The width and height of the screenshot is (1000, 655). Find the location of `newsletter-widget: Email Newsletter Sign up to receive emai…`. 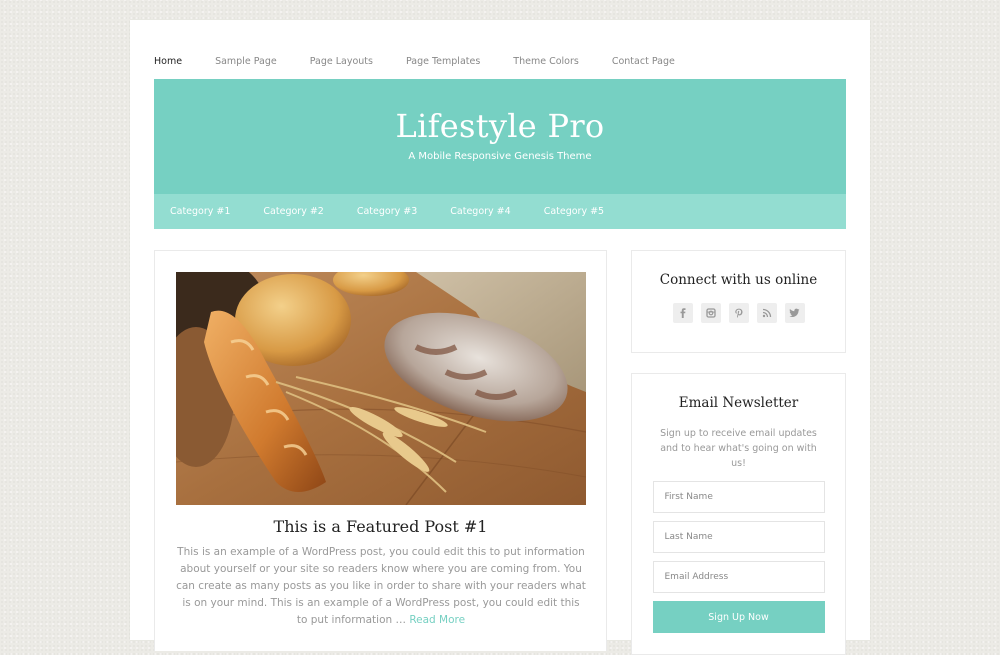

newsletter-widget: Email Newsletter Sign up to receive emai… is located at coordinates (738, 514).